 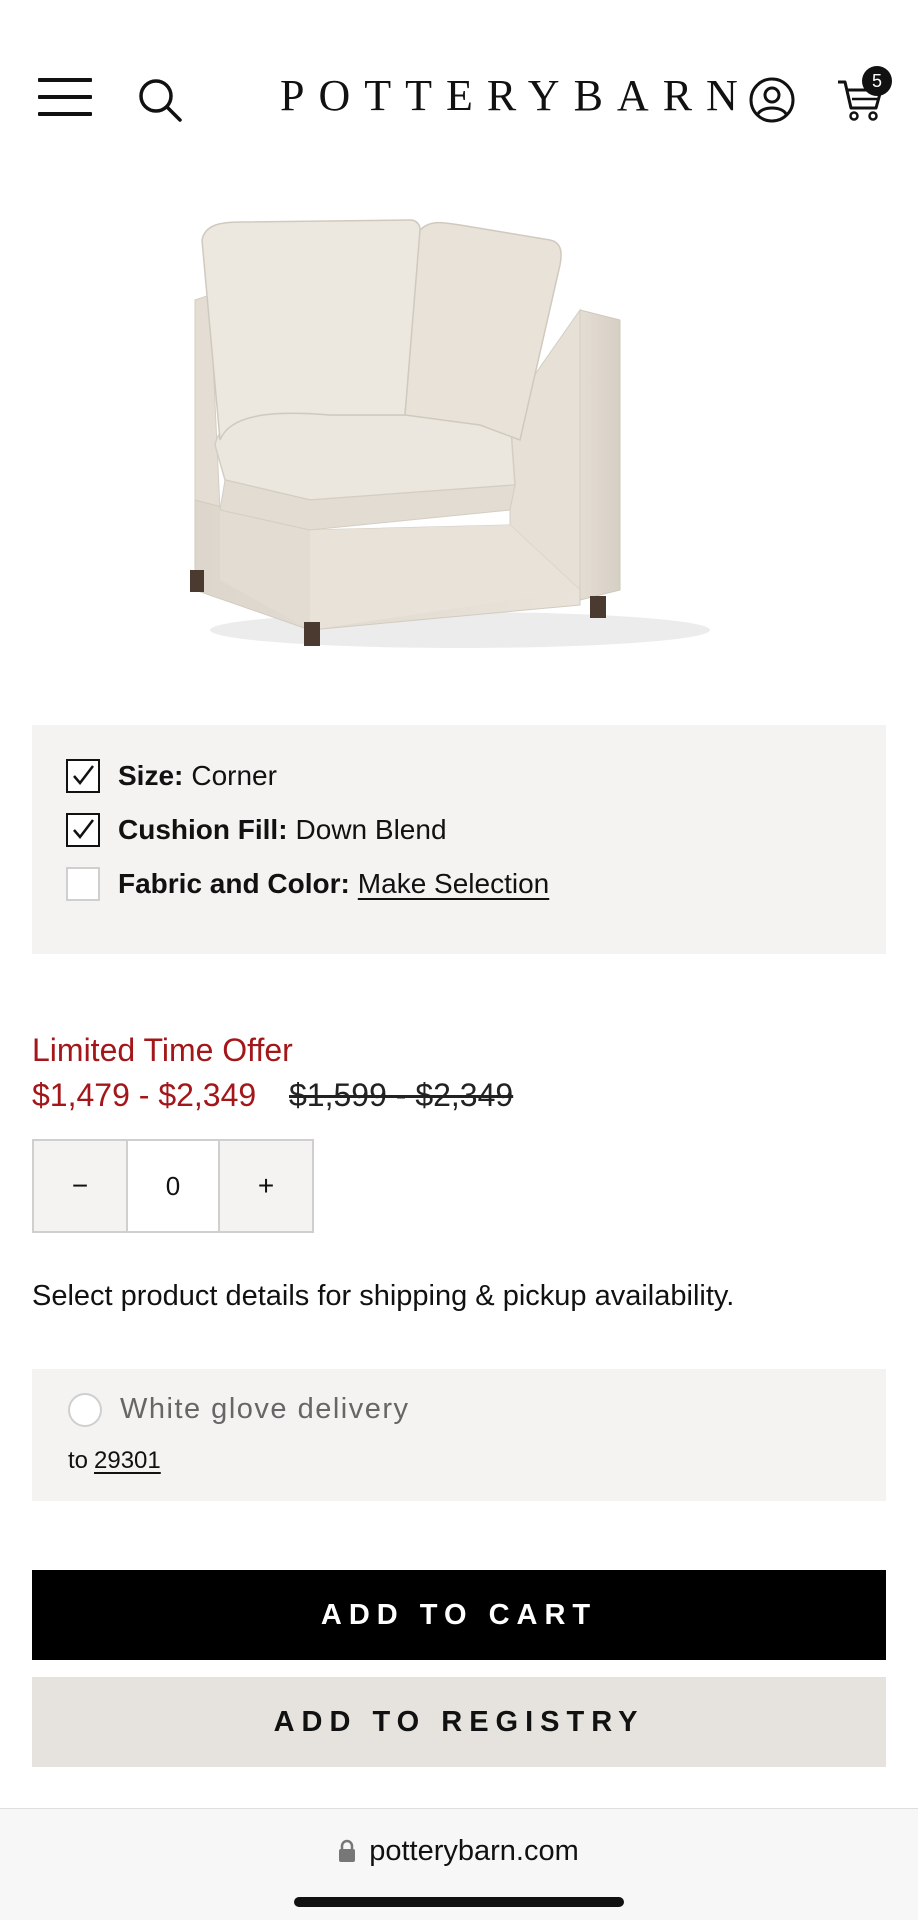 What do you see at coordinates (459, 1722) in the screenshot?
I see `add-to-registry-button: ADD TO REGISTRY` at bounding box center [459, 1722].